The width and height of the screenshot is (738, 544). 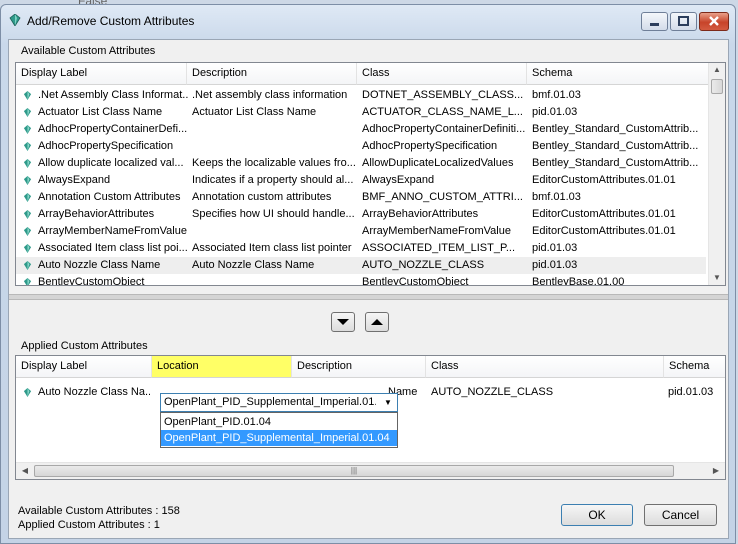 What do you see at coordinates (99, 265) in the screenshot?
I see `row-display-label: Auto Nozzle Class Name` at bounding box center [99, 265].